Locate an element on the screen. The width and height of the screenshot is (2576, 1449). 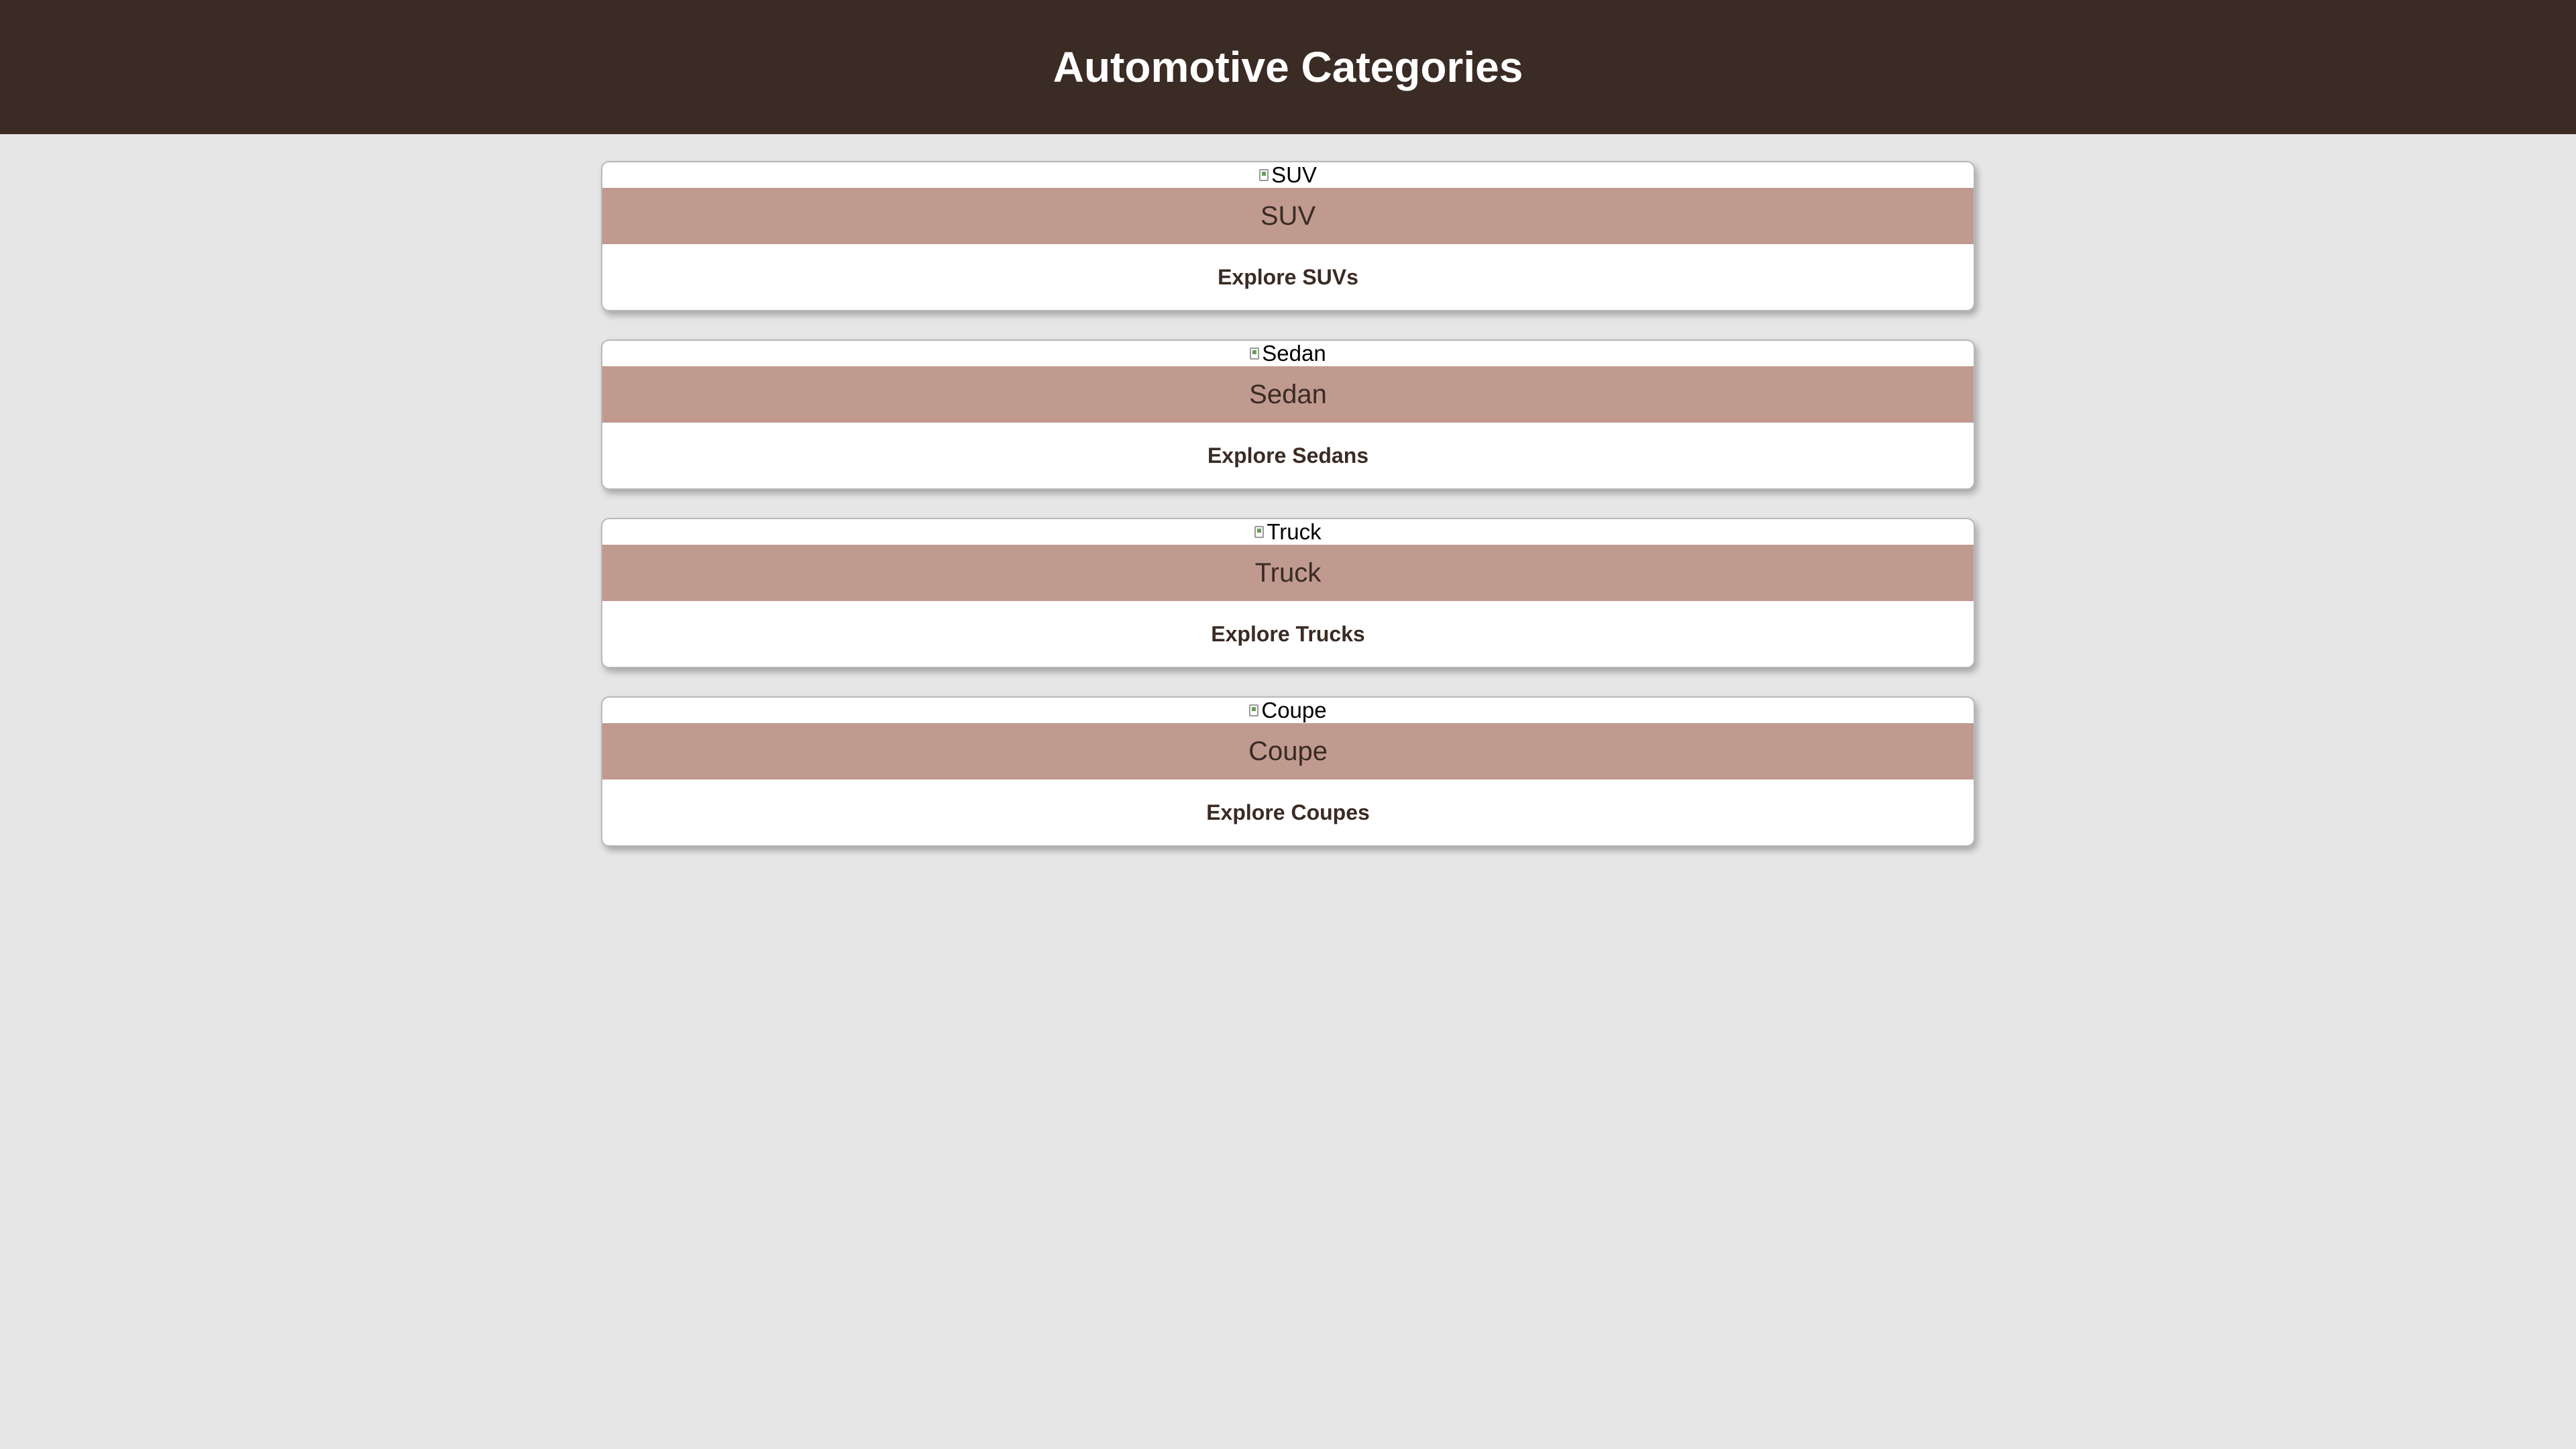
category-title: Sedan is located at coordinates (1288, 394).